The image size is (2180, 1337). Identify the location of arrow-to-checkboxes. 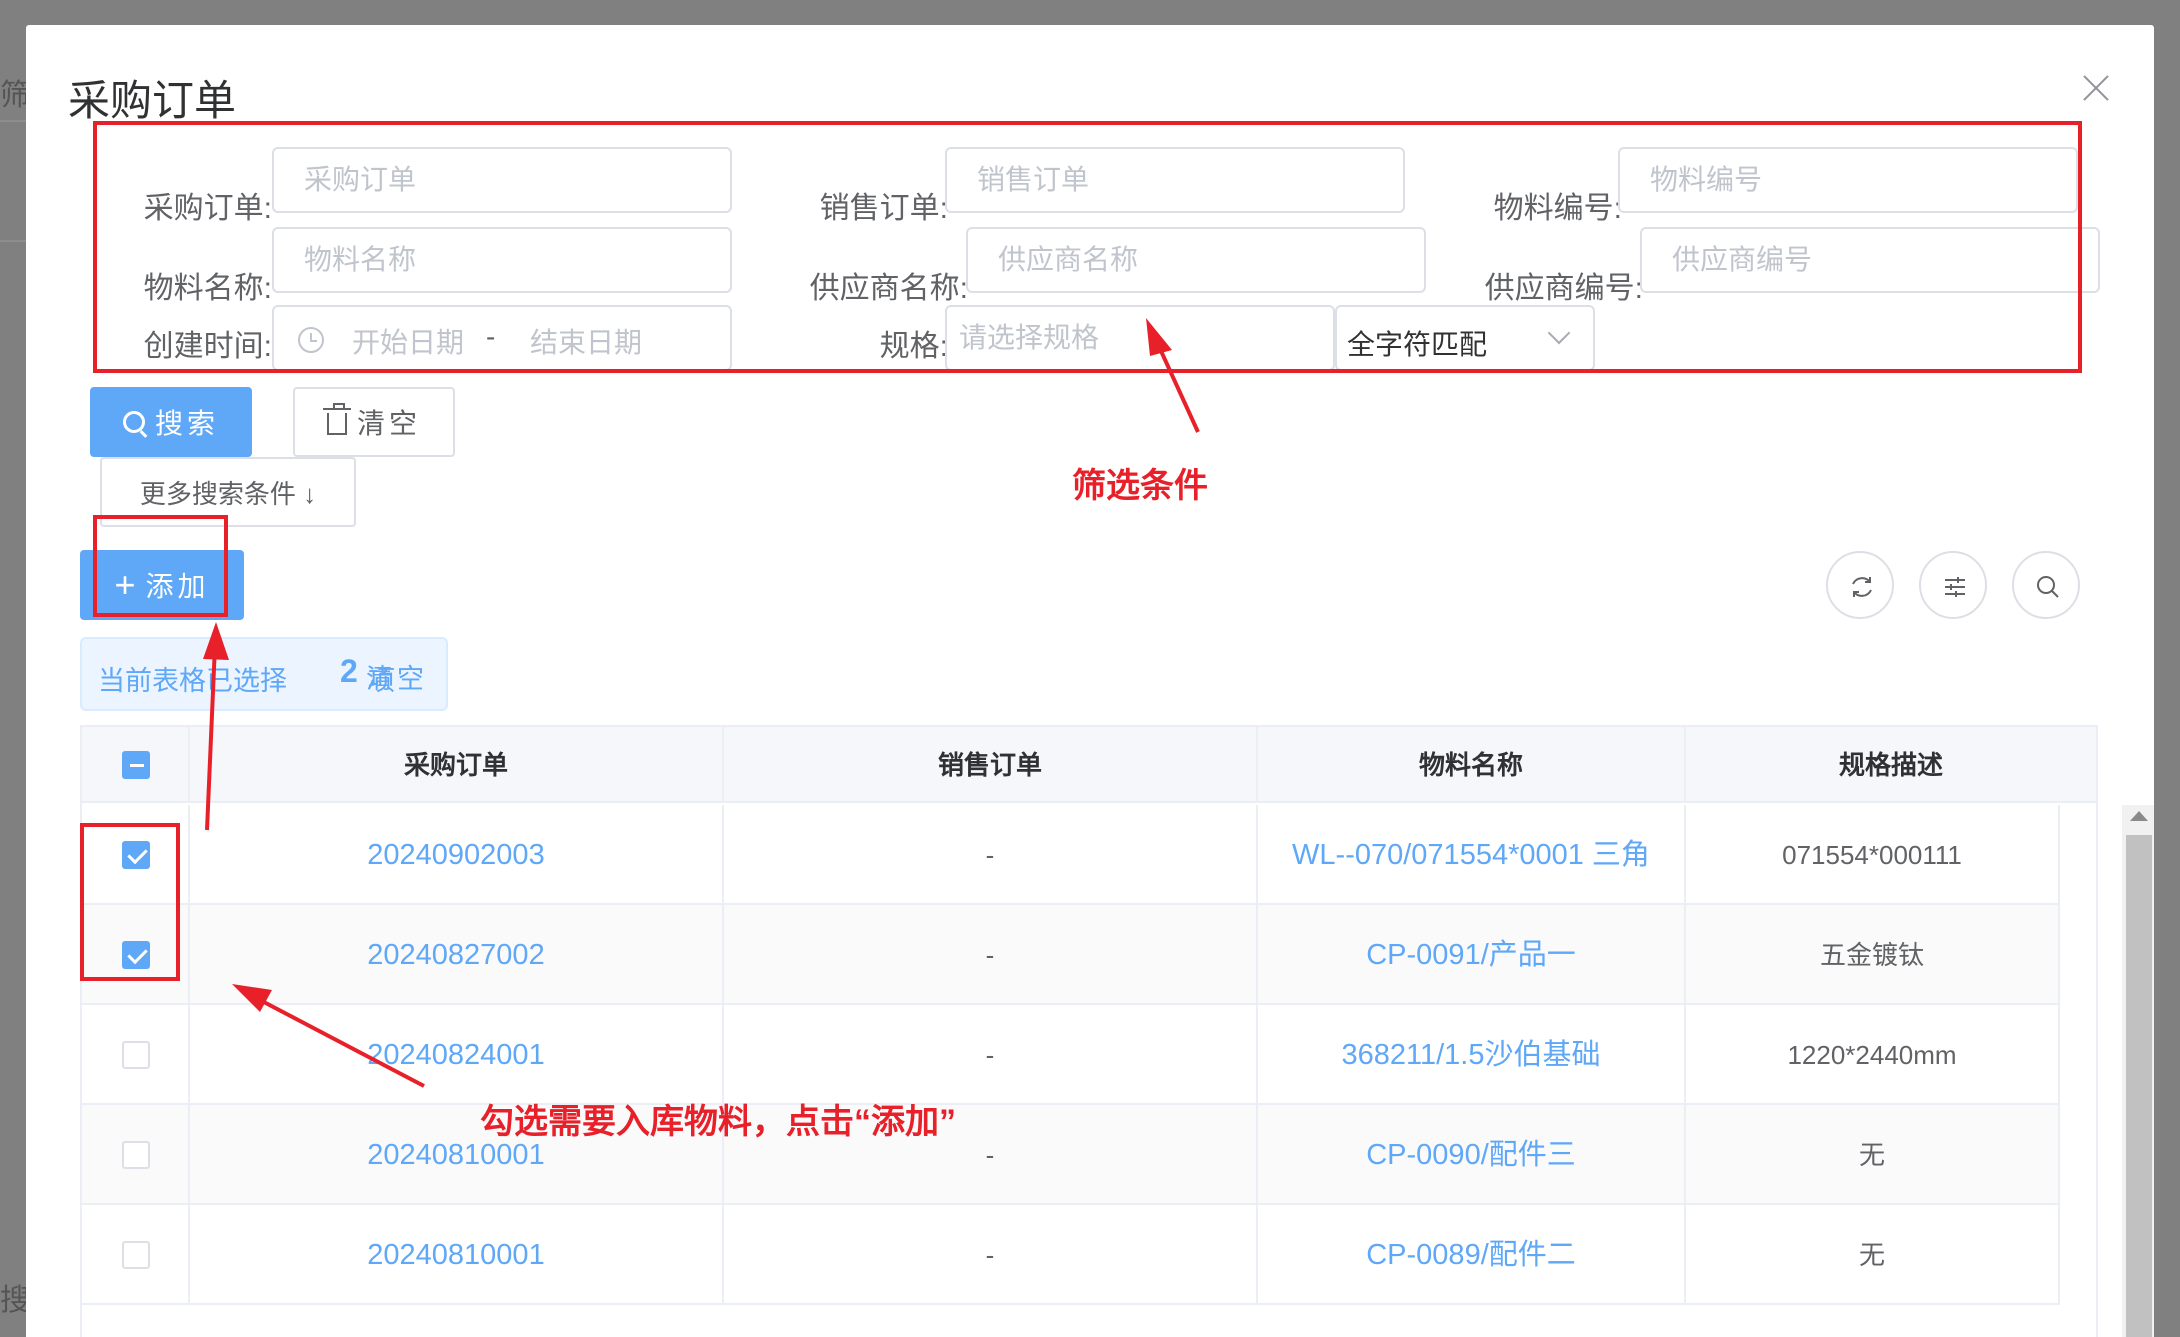
(342, 1043).